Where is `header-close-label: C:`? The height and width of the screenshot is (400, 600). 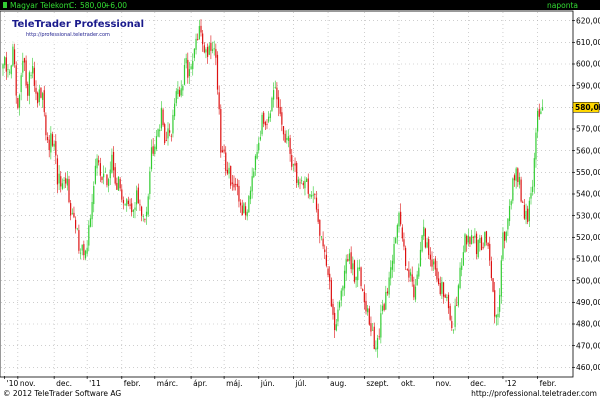 header-close-label: C: is located at coordinates (73, 5).